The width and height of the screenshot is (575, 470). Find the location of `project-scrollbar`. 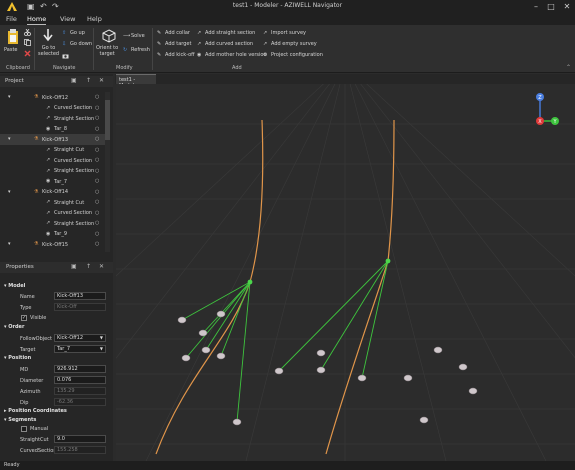

project-scrollbar is located at coordinates (107, 172).